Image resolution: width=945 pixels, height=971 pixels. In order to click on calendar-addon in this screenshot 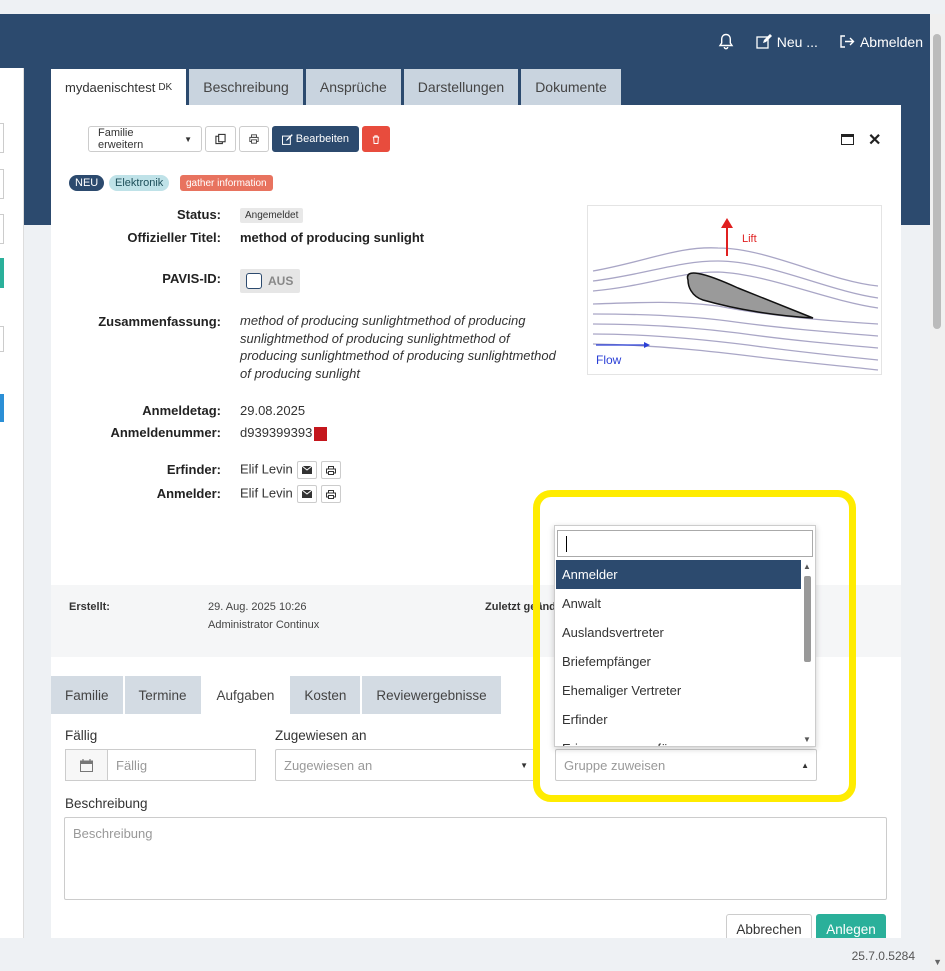, I will do `click(86, 765)`.